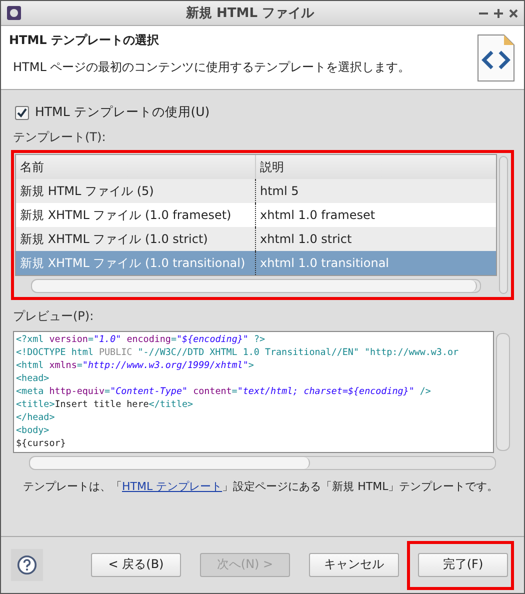 The height and width of the screenshot is (594, 525). Describe the element at coordinates (256, 191) in the screenshot. I see `table-row: 新規 HTML ファイル (5) html 5` at that location.